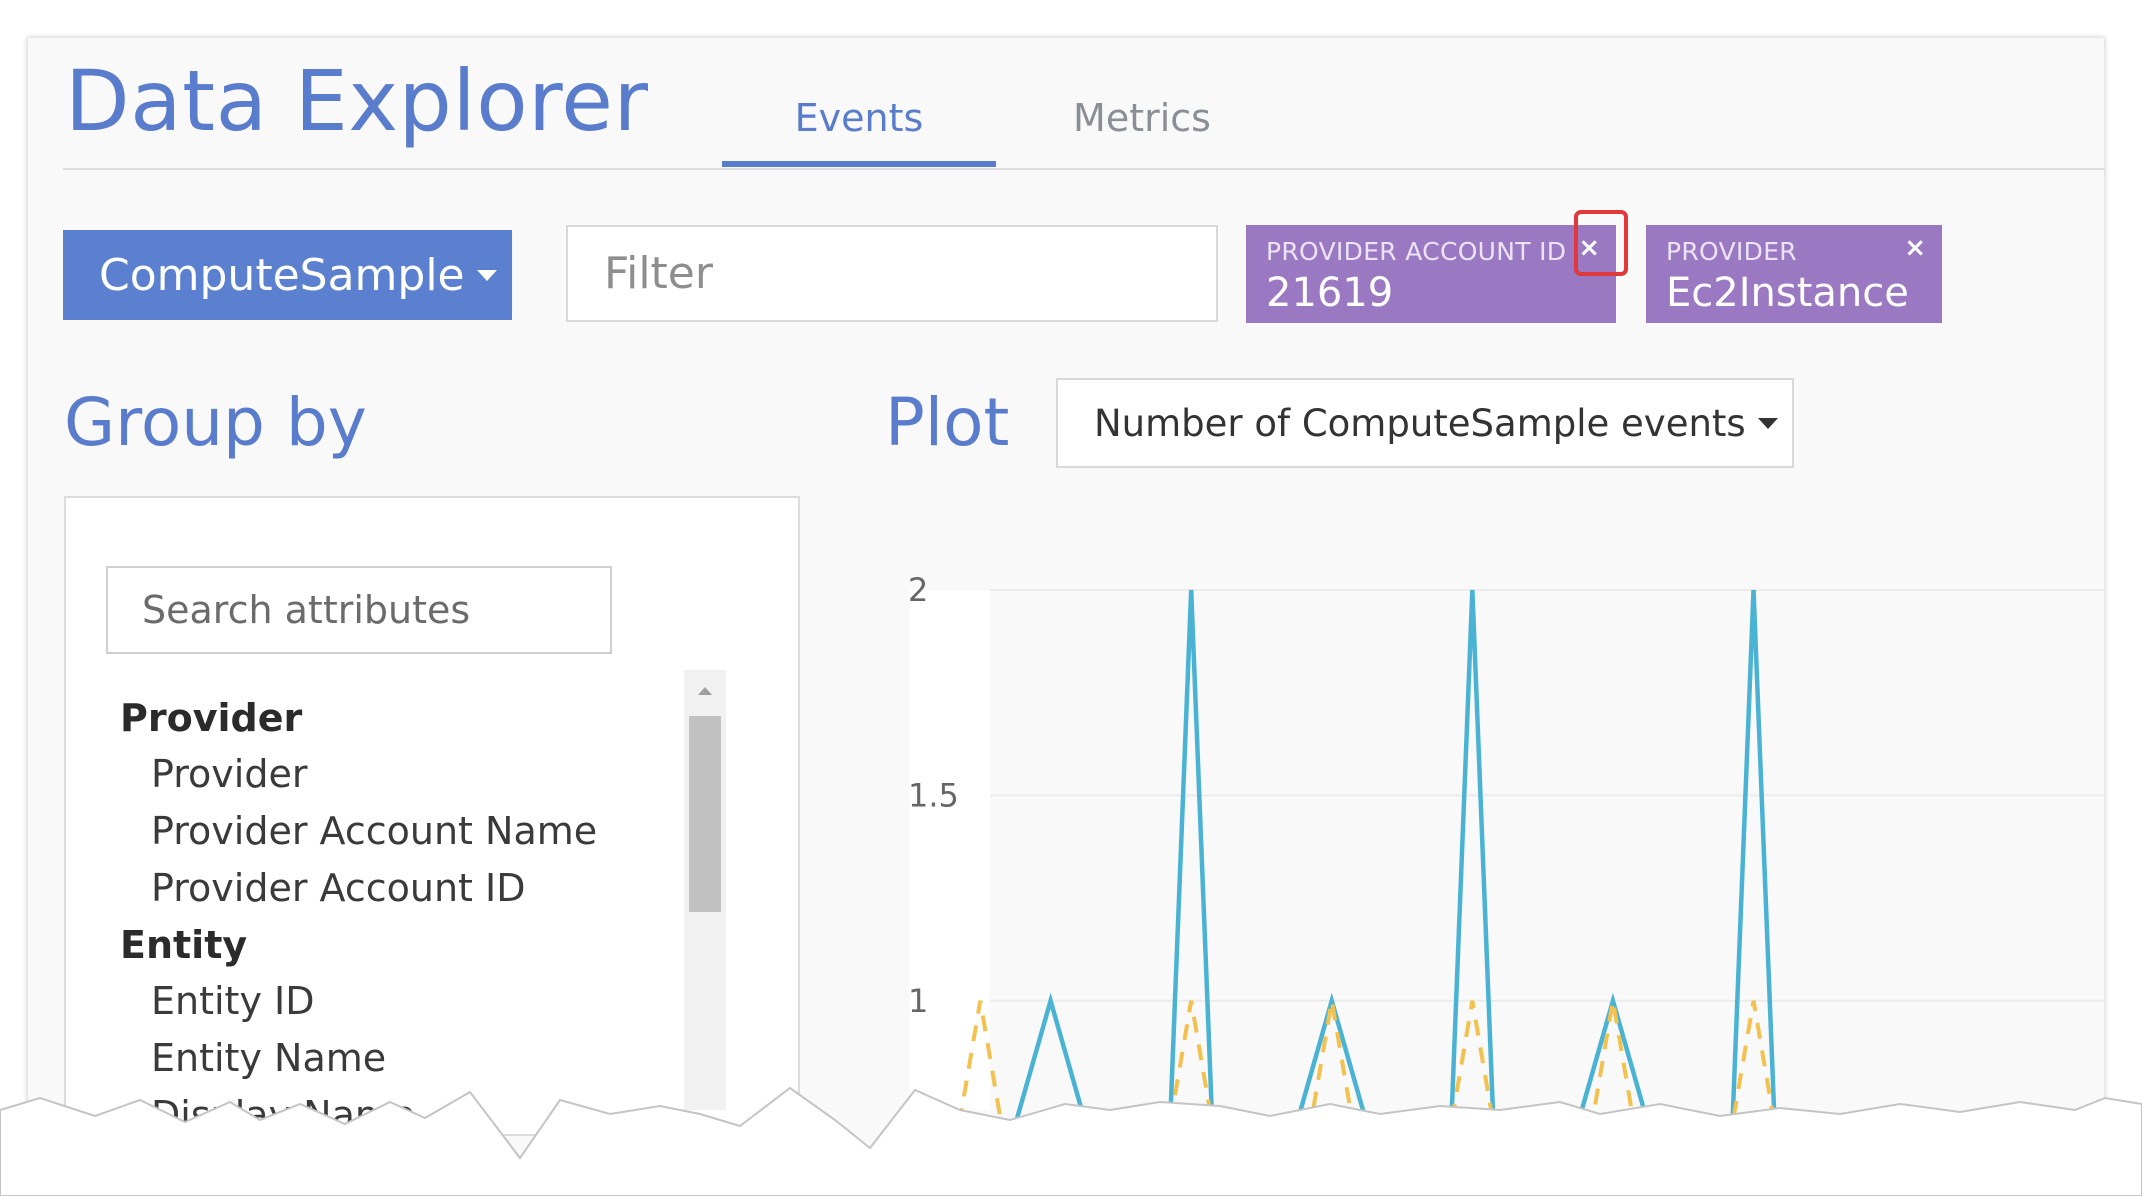 This screenshot has height=1196, width=2142. Describe the element at coordinates (211, 718) in the screenshot. I see `attribute-group-heading: Provider` at that location.